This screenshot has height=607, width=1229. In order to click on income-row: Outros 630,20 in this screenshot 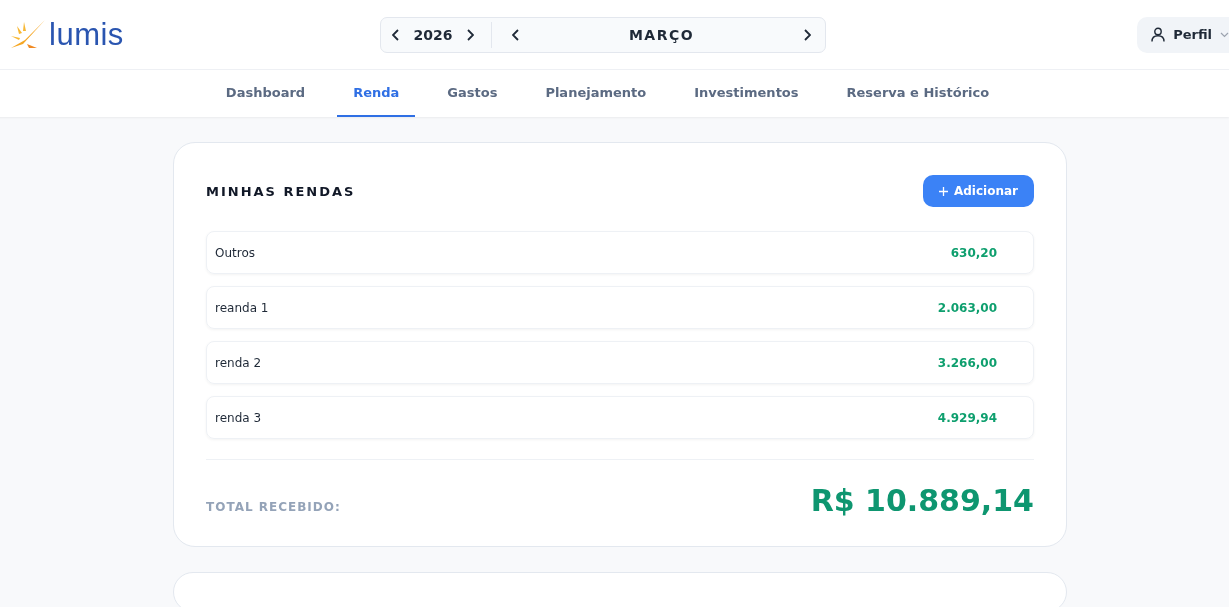, I will do `click(620, 252)`.